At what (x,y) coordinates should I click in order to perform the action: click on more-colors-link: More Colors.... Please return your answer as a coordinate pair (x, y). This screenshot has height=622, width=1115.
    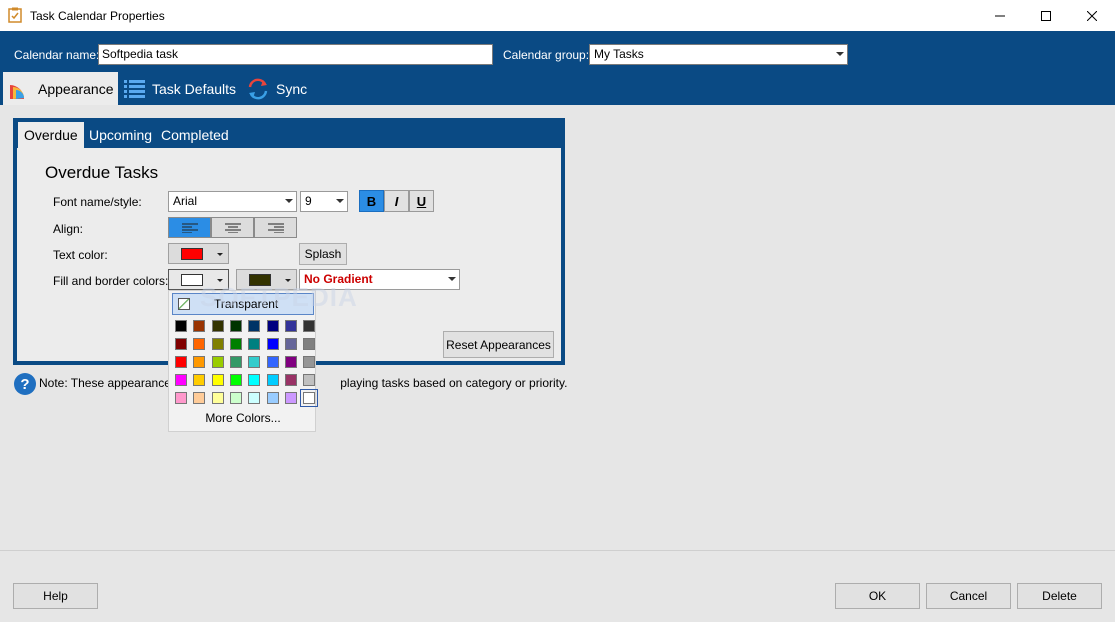
    Looking at the image, I should click on (243, 418).